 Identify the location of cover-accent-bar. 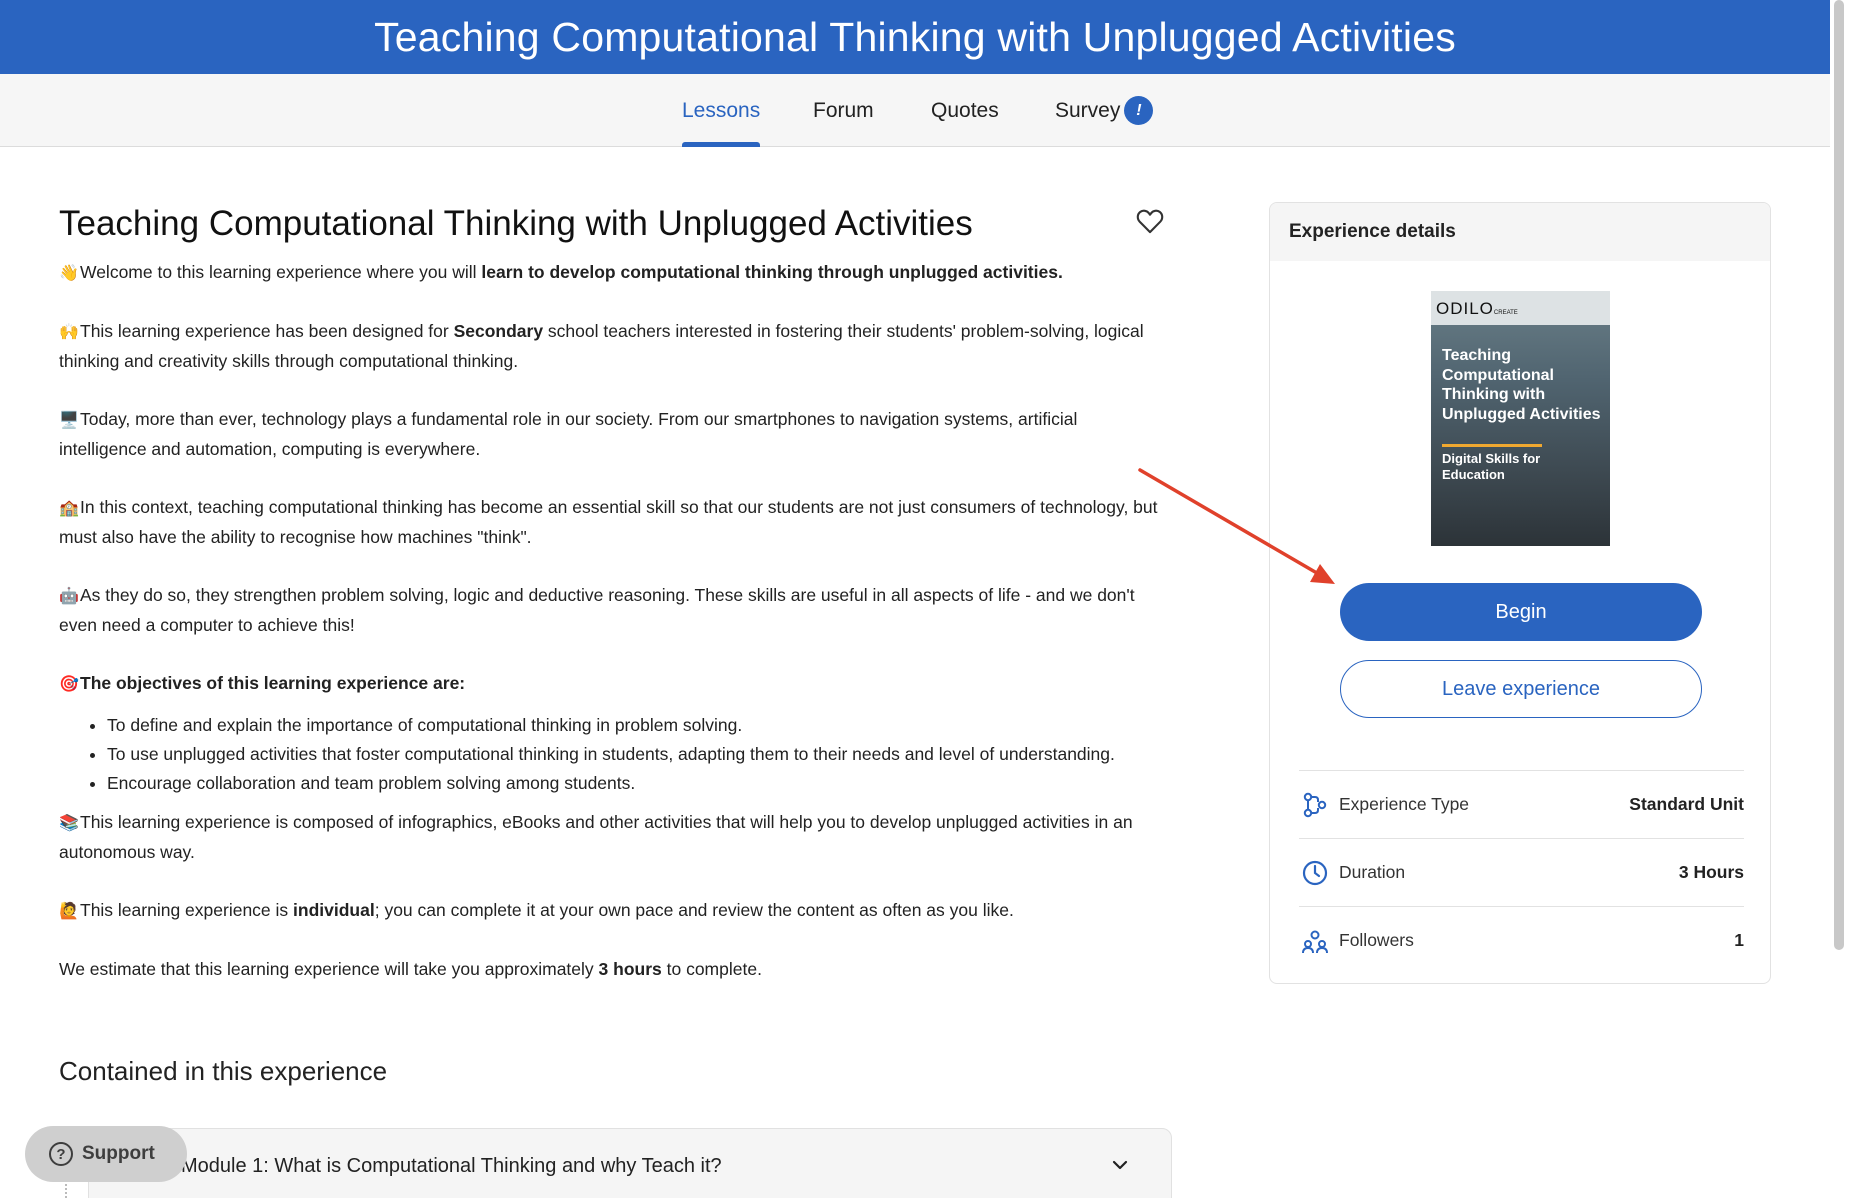
(1492, 445).